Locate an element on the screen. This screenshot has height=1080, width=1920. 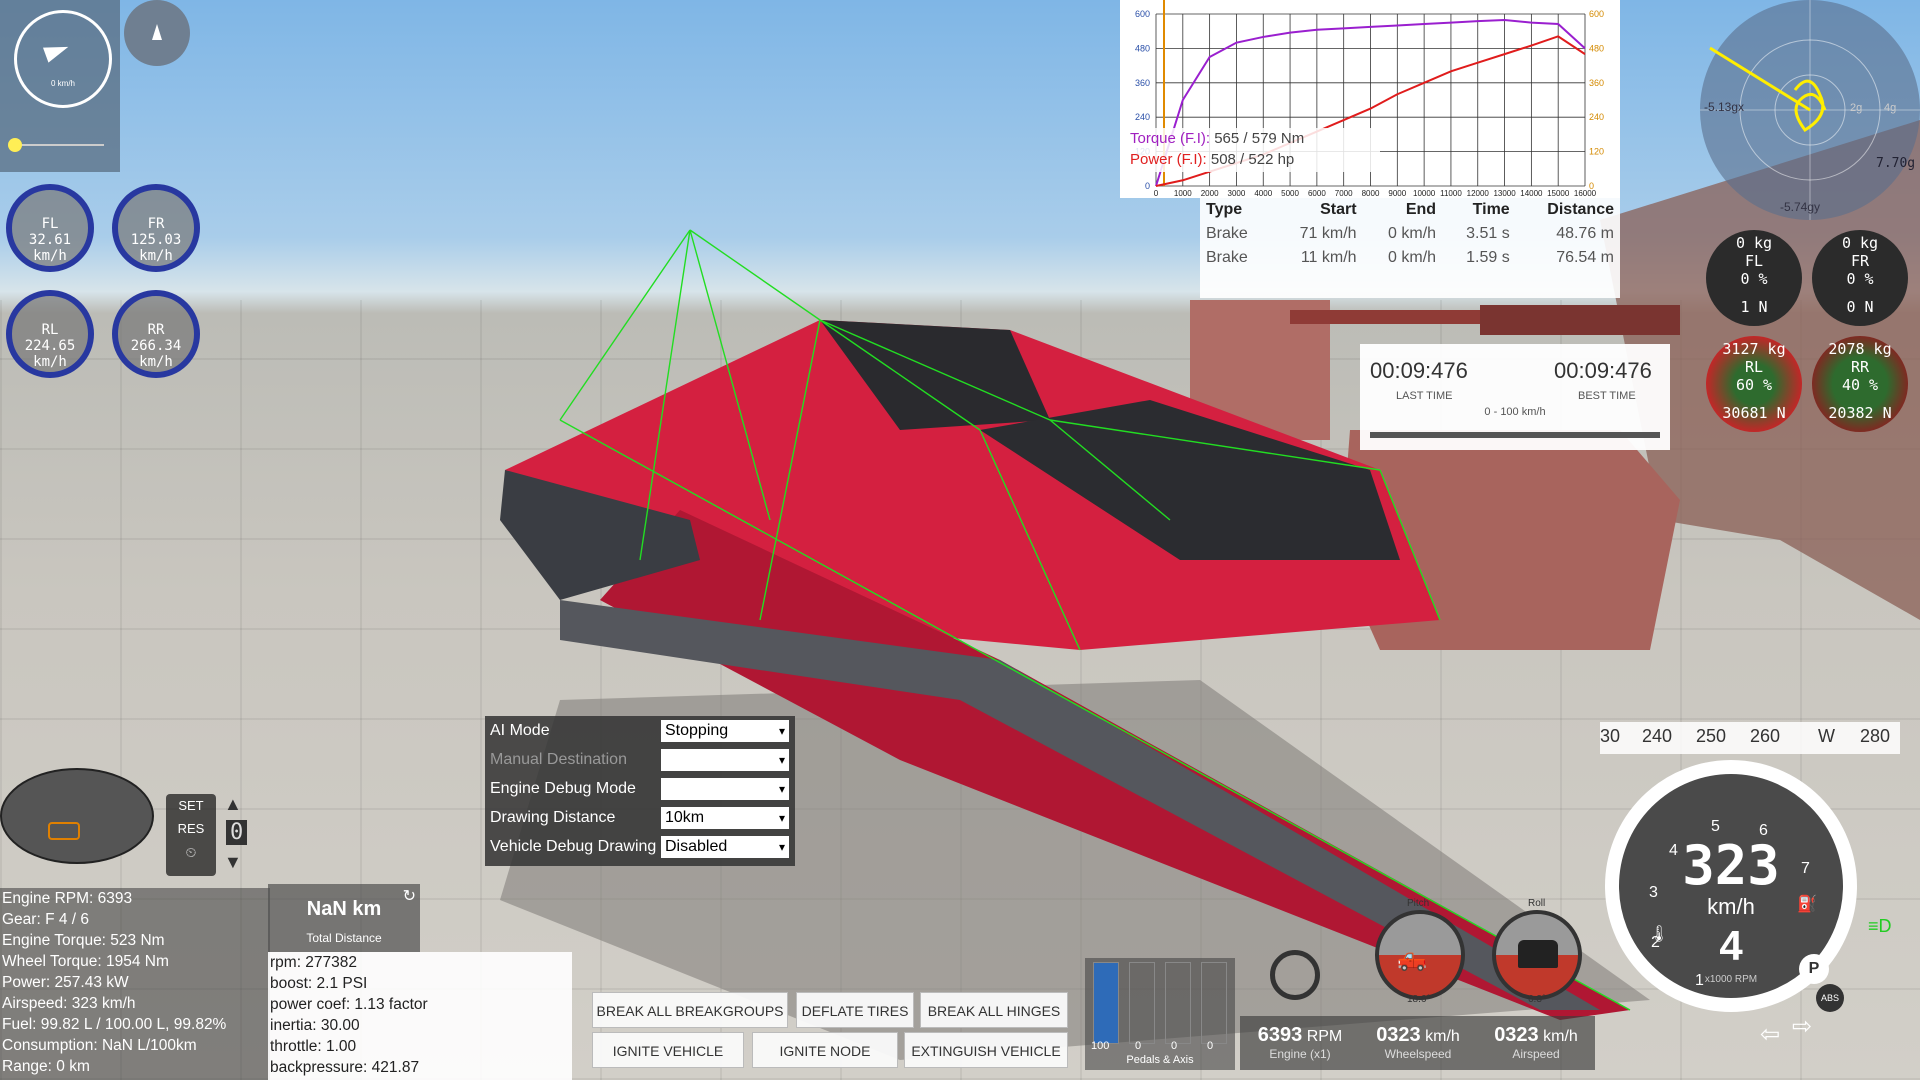
column-header: Distance is located at coordinates (1580, 209).